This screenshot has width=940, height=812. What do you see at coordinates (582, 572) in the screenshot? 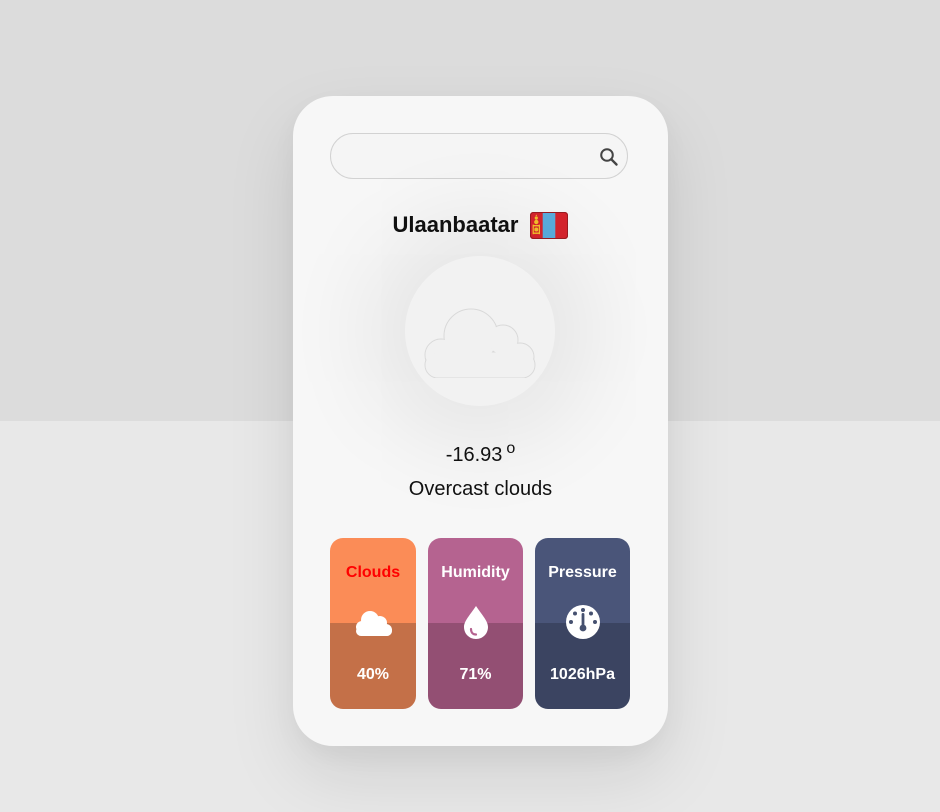
I see `pressure-label: Pressure` at bounding box center [582, 572].